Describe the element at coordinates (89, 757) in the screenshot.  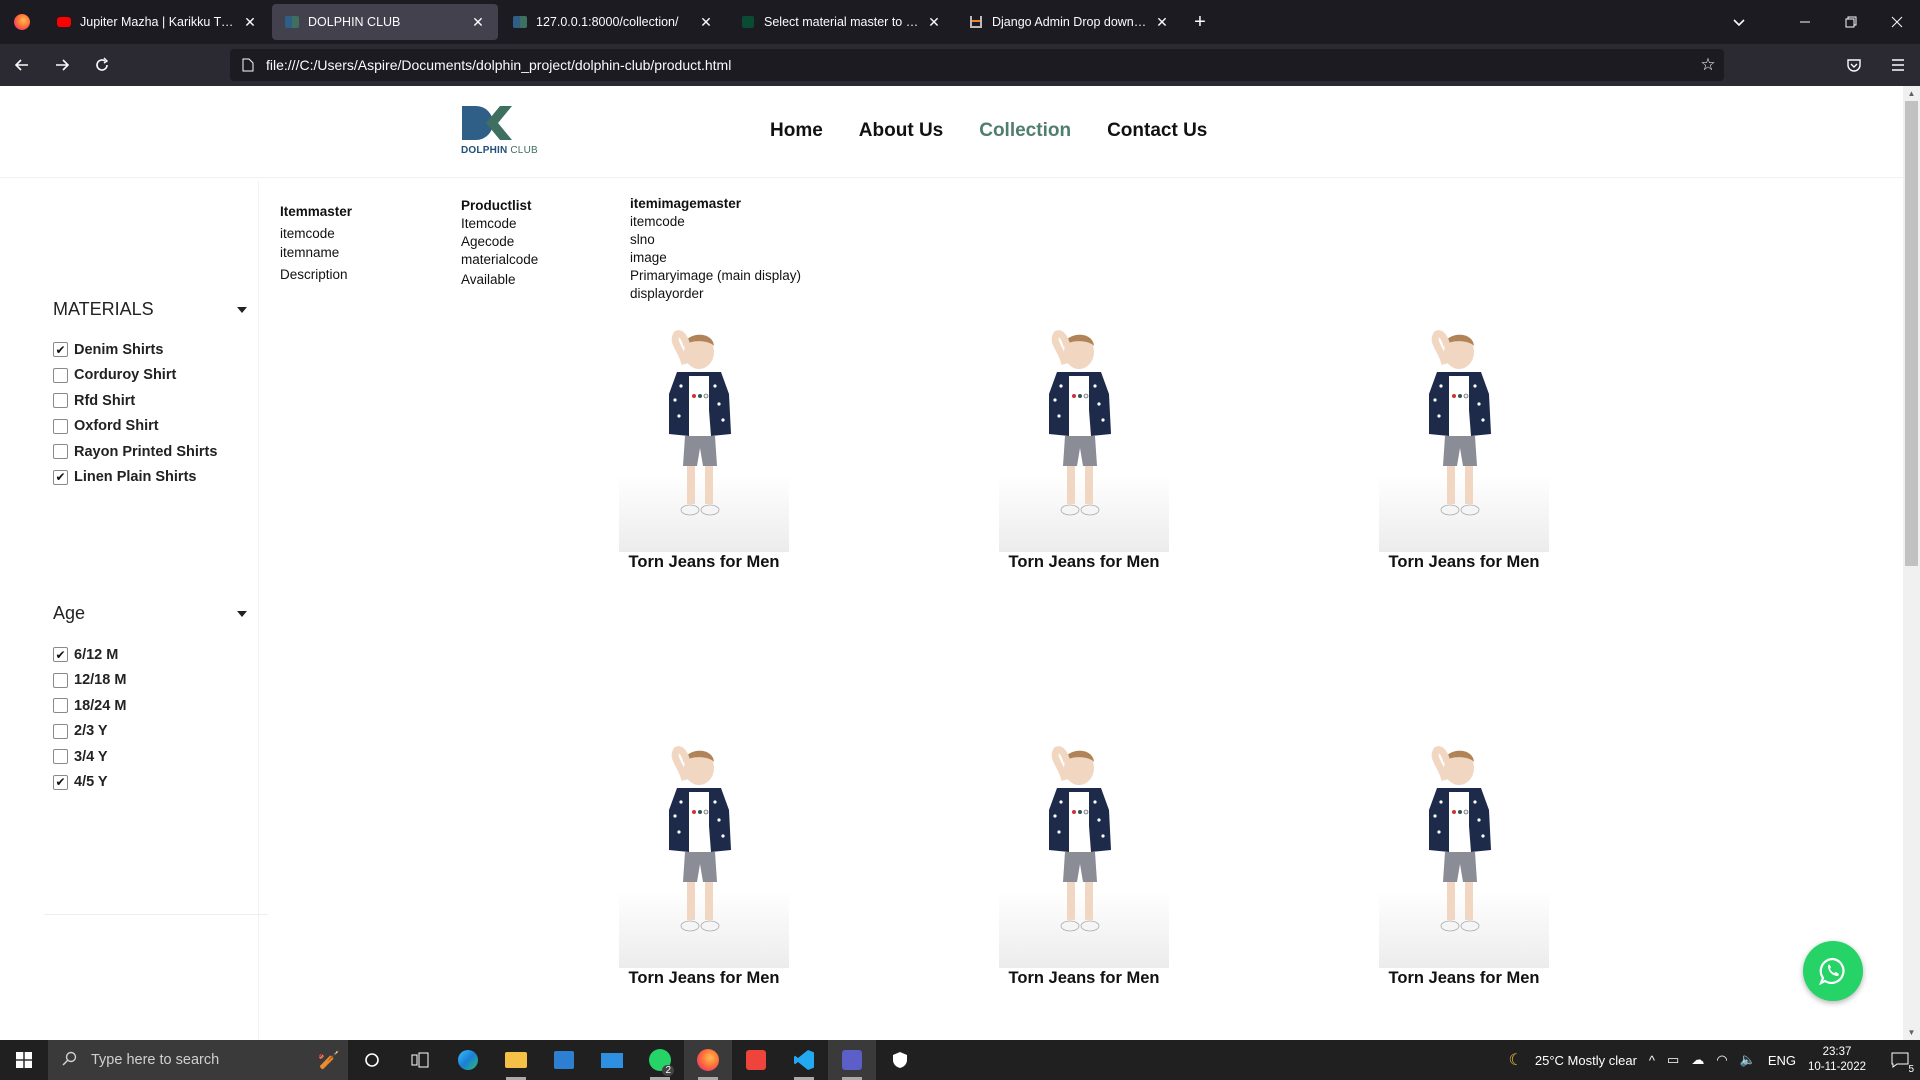
I see `age-option: 3/4 Y` at that location.